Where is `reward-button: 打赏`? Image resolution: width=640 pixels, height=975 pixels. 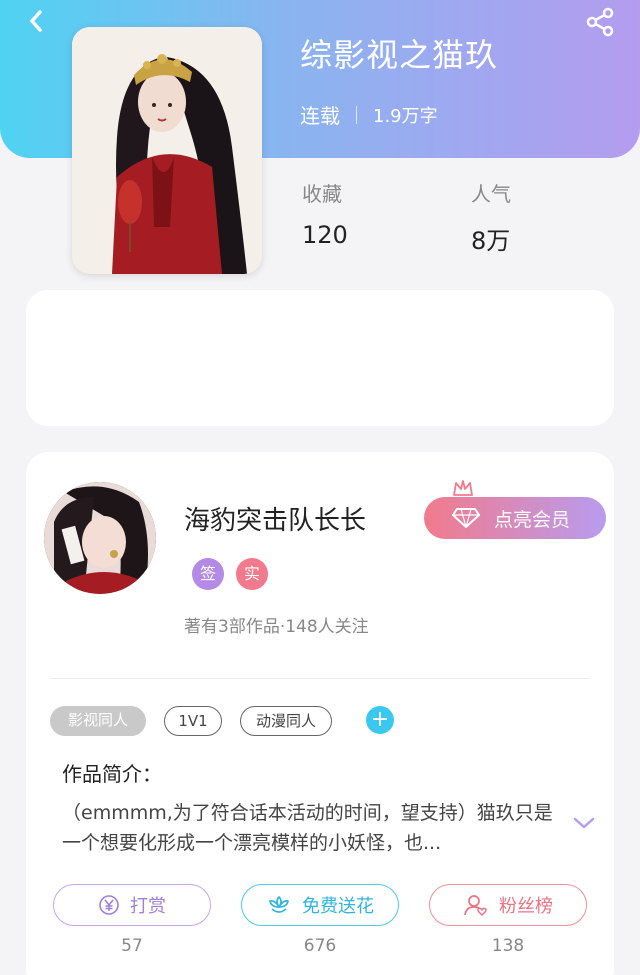 reward-button: 打赏 is located at coordinates (132, 905).